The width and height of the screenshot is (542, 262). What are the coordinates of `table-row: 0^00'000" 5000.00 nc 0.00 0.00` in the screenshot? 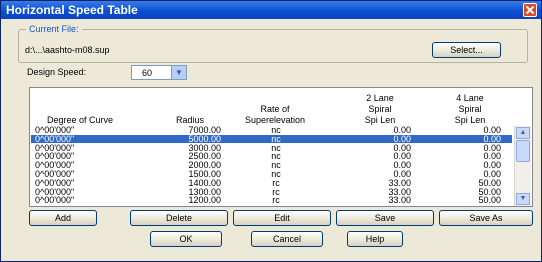 It's located at (271, 138).